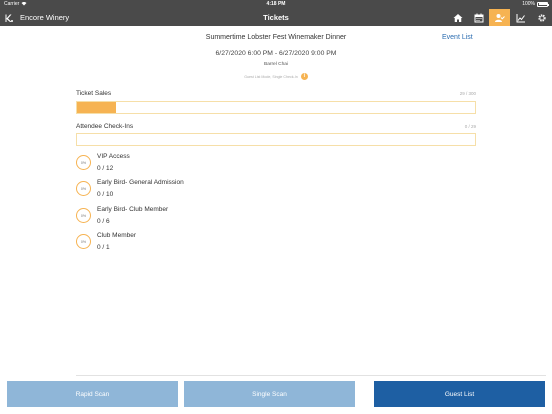  What do you see at coordinates (103, 221) in the screenshot?
I see `ticket-type-count: 0 / 6` at bounding box center [103, 221].